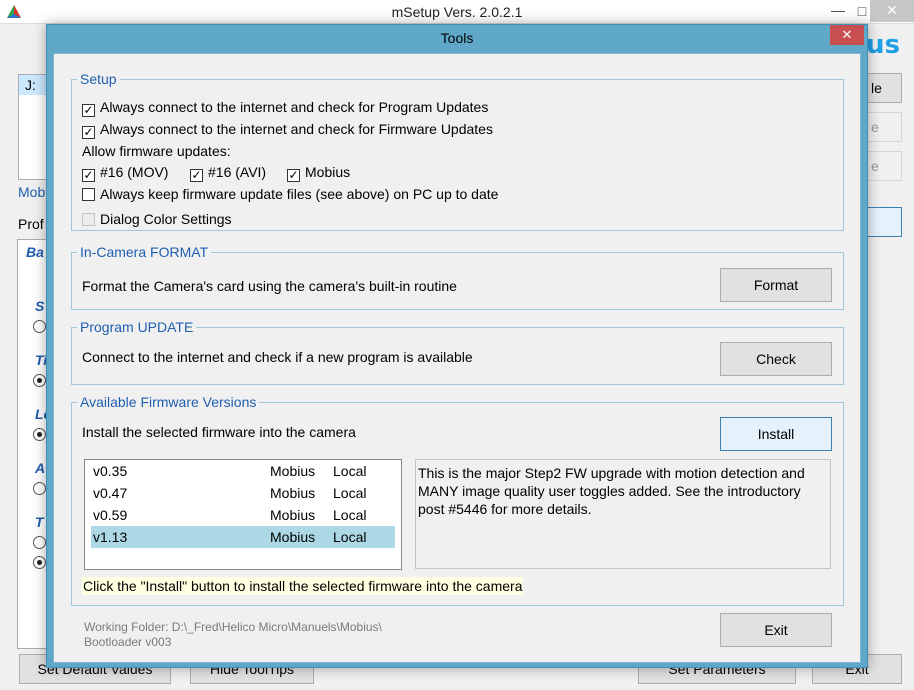 The image size is (914, 690). I want to click on allow-firmware-label: Allow firmware updates:, so click(156, 151).